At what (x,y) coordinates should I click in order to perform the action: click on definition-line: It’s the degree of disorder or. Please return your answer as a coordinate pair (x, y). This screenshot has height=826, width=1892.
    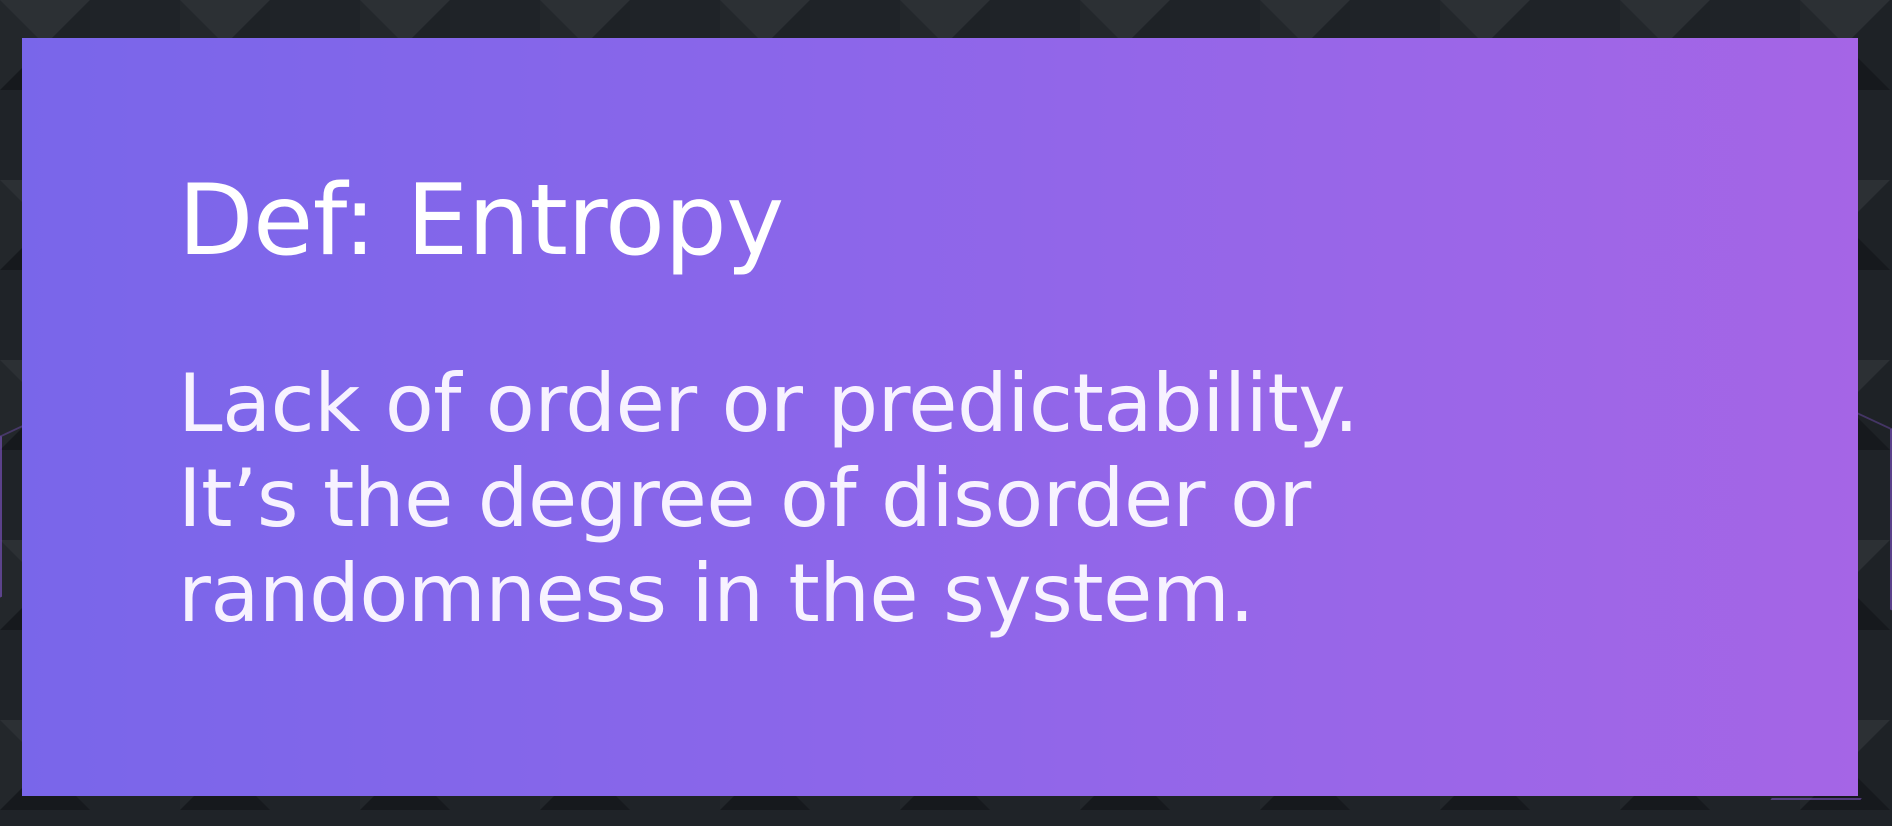
    Looking at the image, I should click on (744, 499).